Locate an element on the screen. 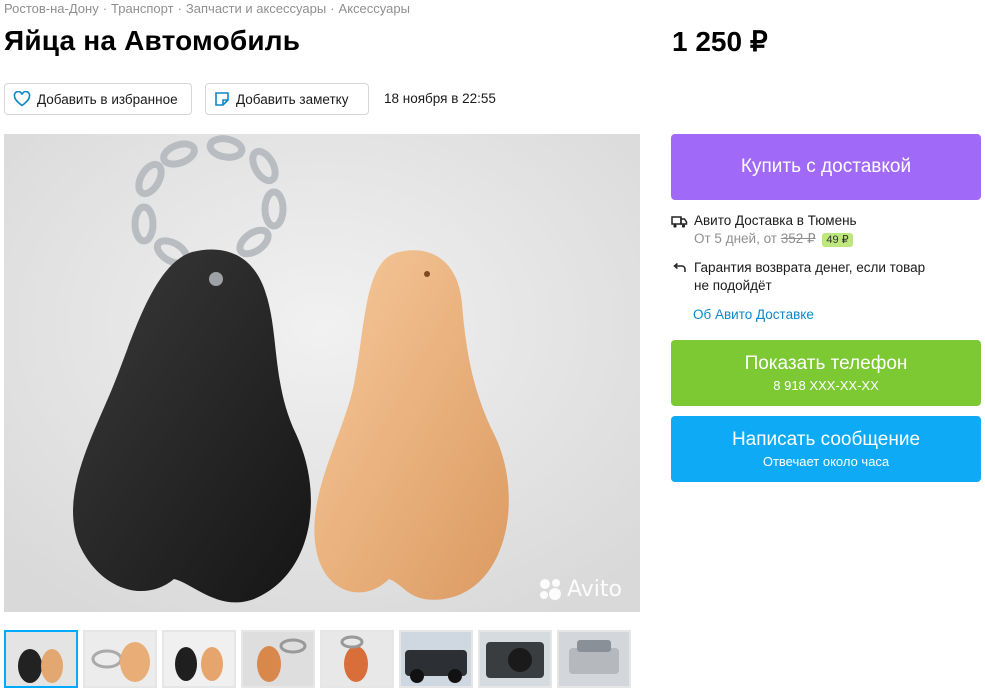  masked-phone-number: 8 918 XXX-XX-XX is located at coordinates (826, 385).